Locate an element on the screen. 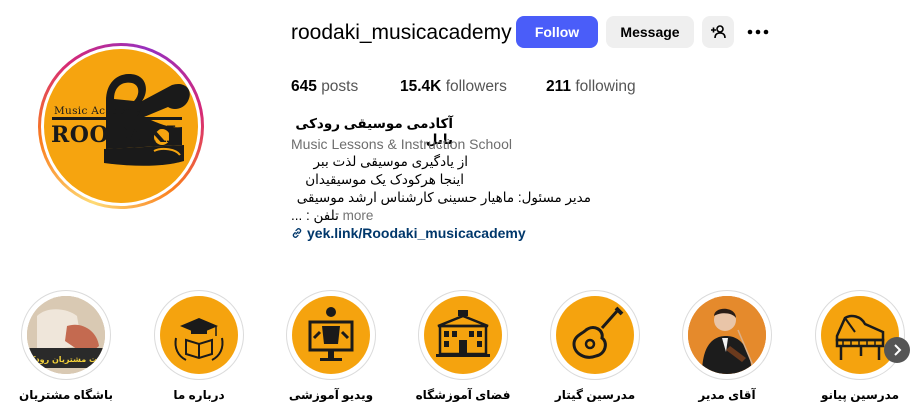  avatar-logo: Music Academy ROODAKI is located at coordinates (121, 126).